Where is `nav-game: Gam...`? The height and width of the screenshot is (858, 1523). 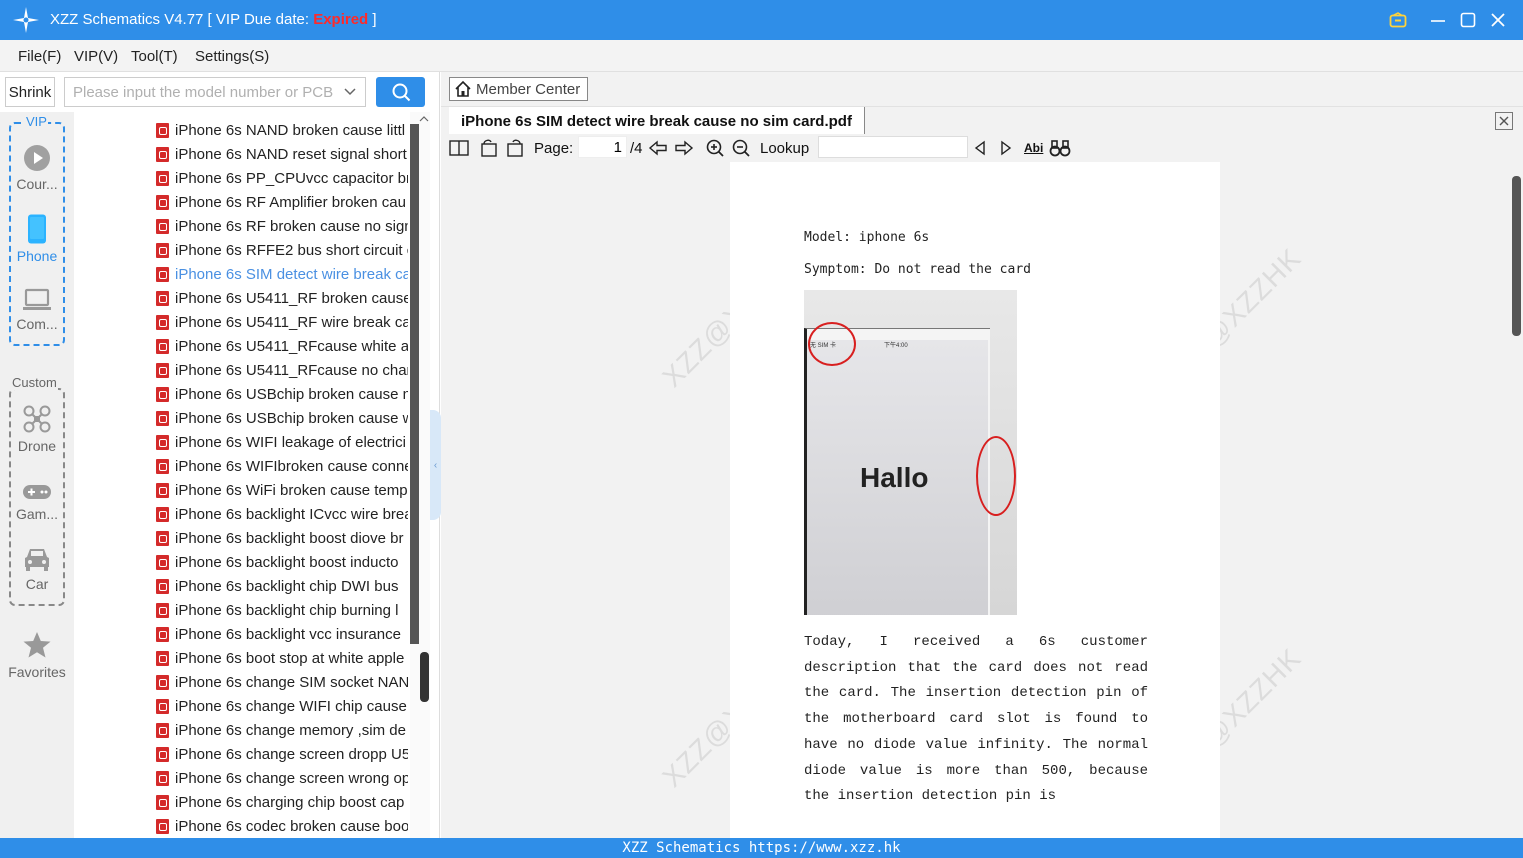
nav-game: Gam... is located at coordinates (37, 502).